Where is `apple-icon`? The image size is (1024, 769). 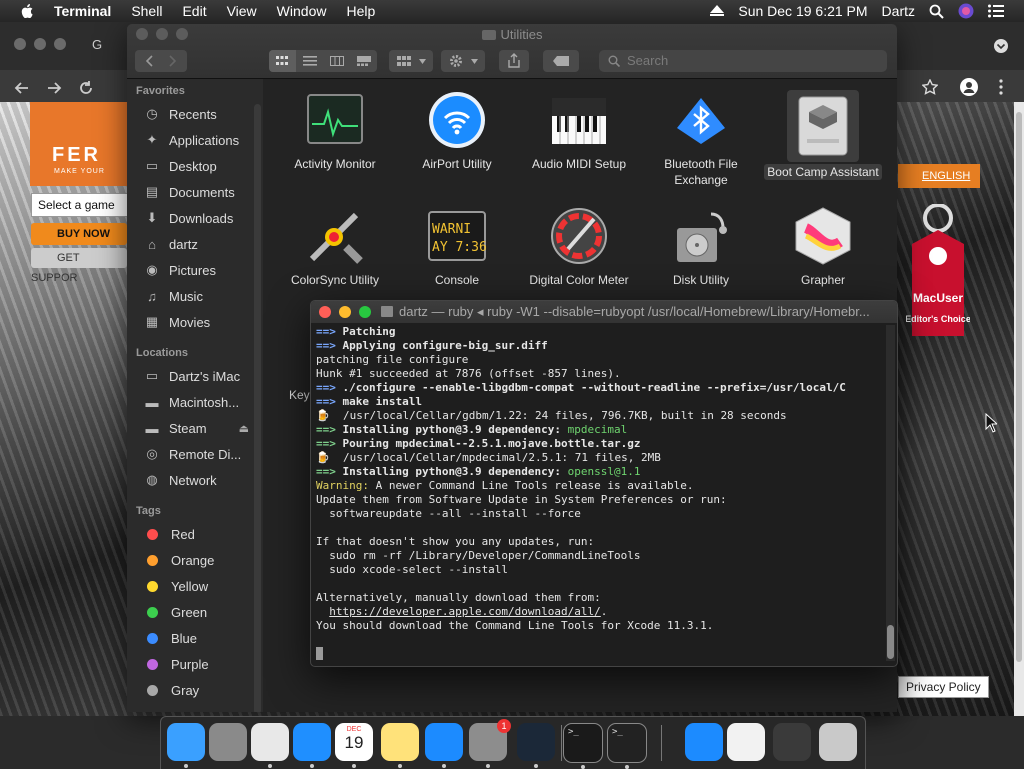
apple-icon is located at coordinates (27, 11).